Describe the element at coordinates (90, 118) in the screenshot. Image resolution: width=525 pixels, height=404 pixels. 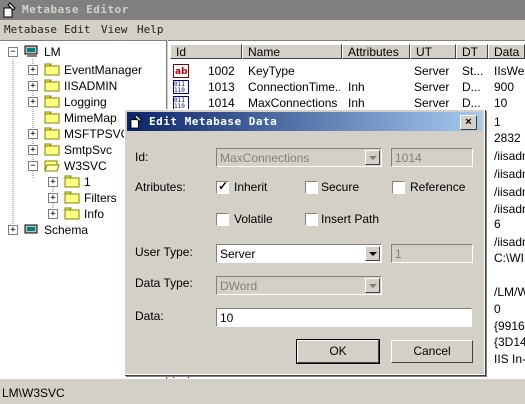
I see `tree-label: MimeMap` at that location.